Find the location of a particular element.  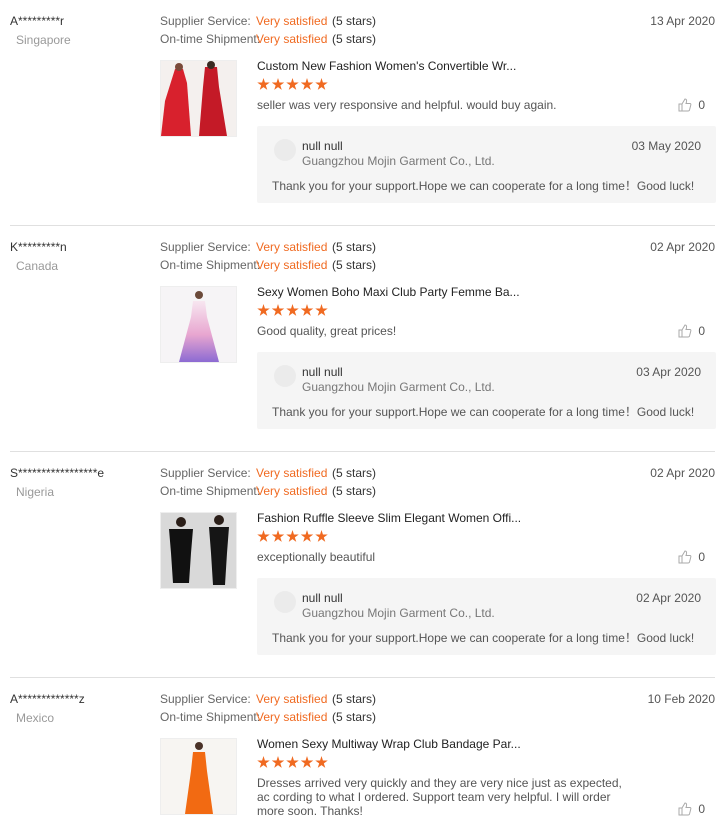

review-date: 13 Apr 2020 is located at coordinates (682, 21).